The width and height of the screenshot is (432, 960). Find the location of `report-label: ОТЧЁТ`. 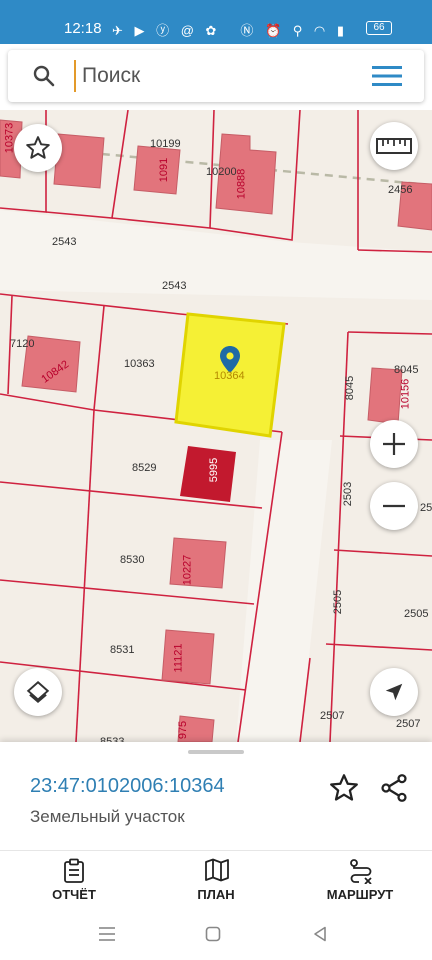

report-label: ОТЧЁТ is located at coordinates (74, 894).